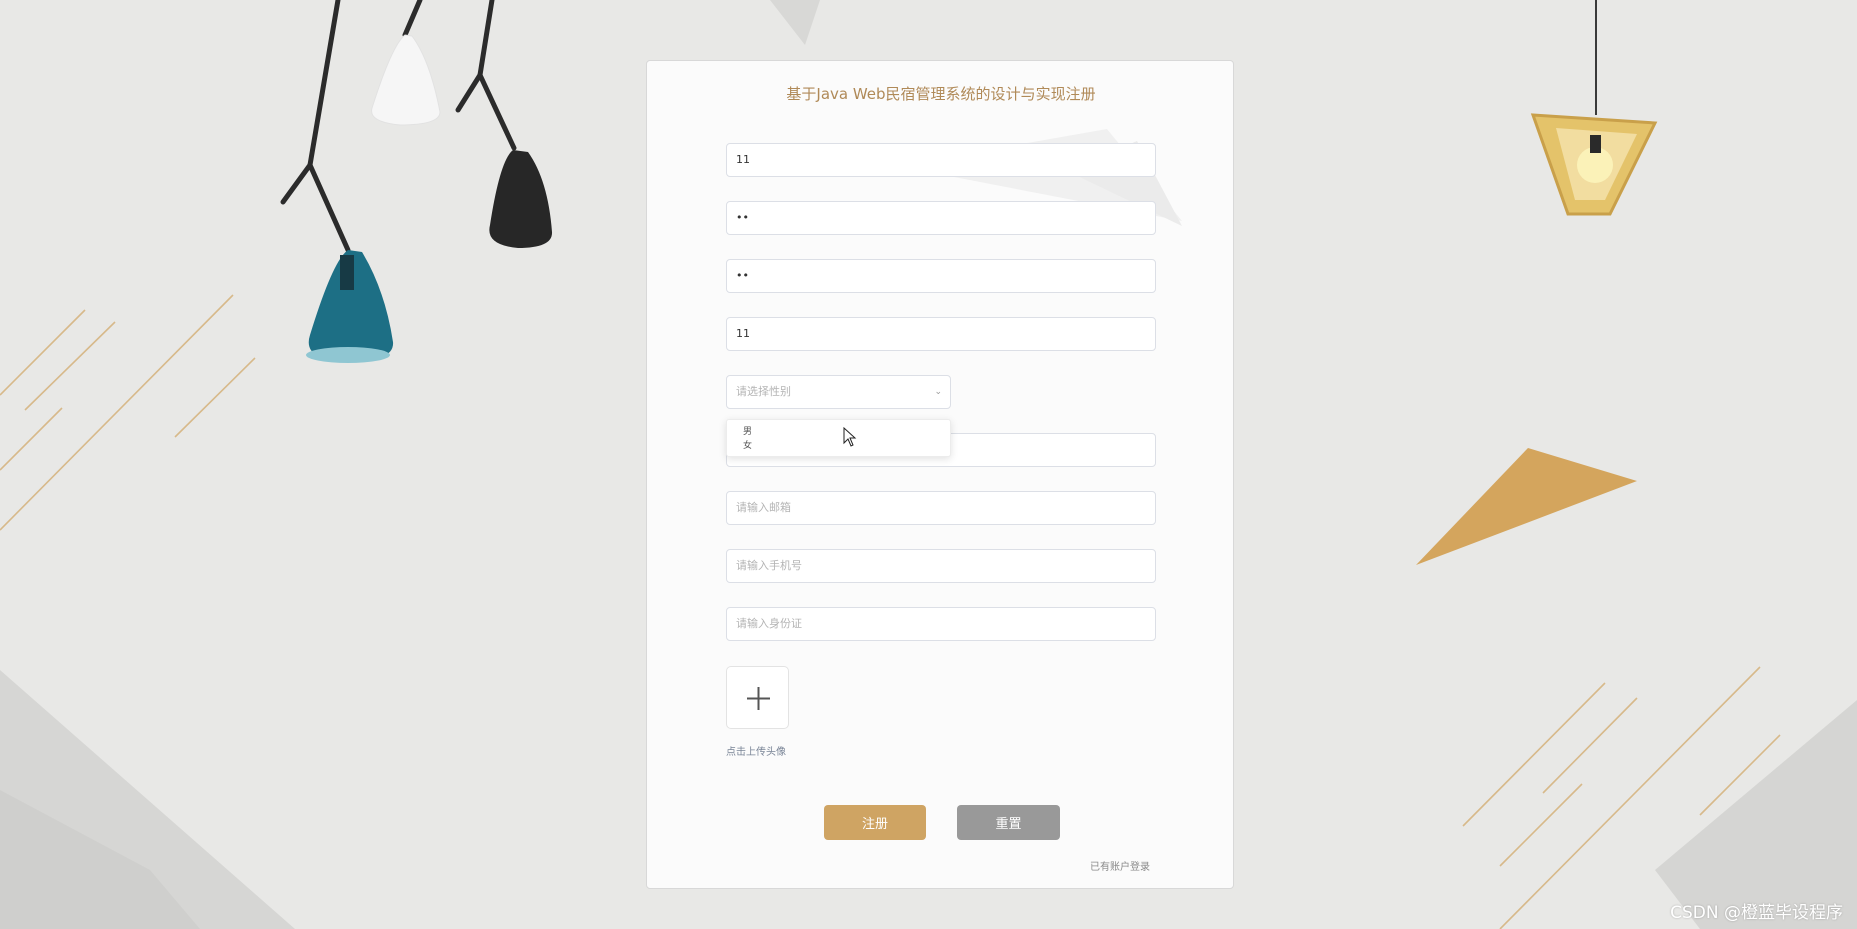 This screenshot has width=1857, height=929. What do you see at coordinates (938, 392) in the screenshot?
I see `chevron-down-icon: ⌄` at bounding box center [938, 392].